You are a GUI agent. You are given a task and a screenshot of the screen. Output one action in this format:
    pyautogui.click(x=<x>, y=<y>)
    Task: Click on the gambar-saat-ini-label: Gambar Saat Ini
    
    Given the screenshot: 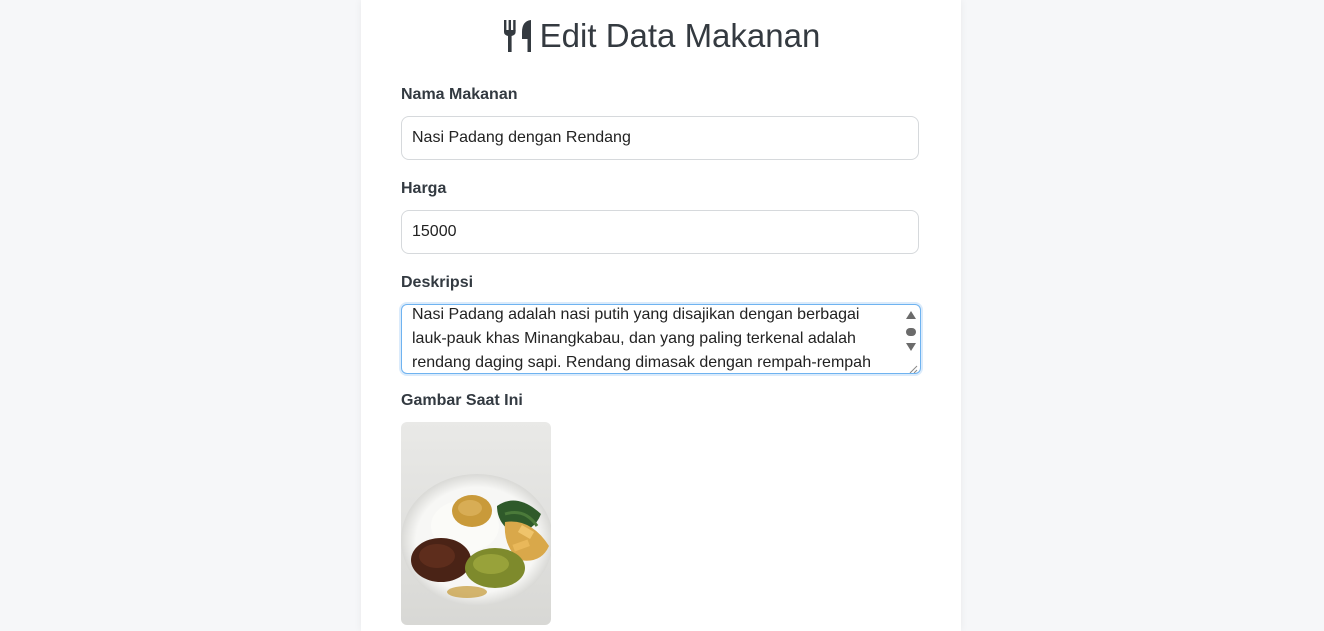 What is the action you would take?
    pyautogui.click(x=462, y=400)
    